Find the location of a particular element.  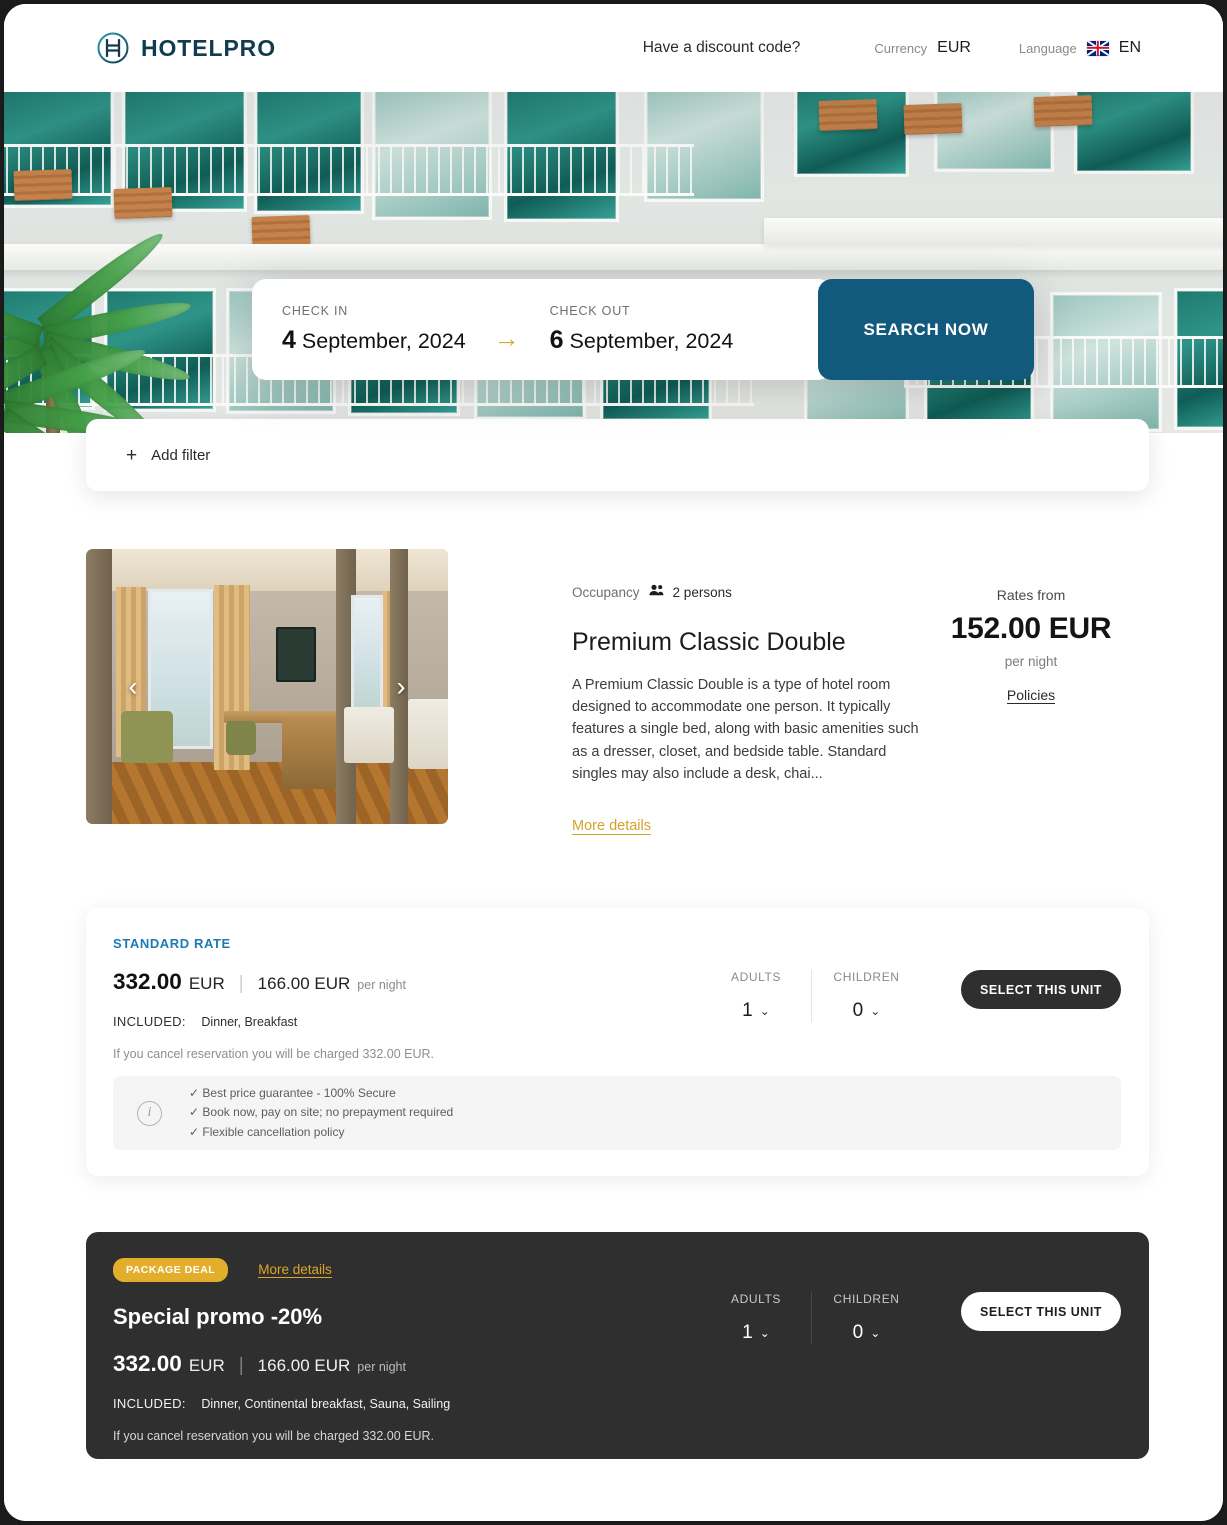

occupancy-label: Occupancy is located at coordinates (606, 592).